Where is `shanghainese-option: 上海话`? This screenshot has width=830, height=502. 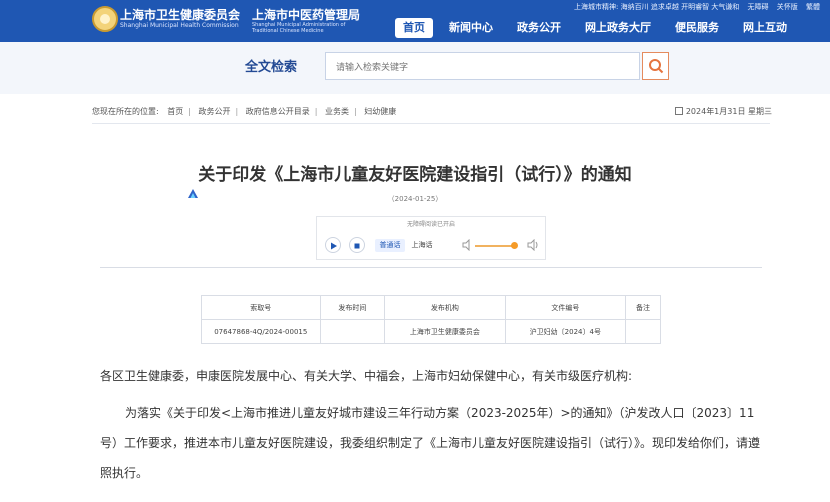
shanghainese-option: 上海话 is located at coordinates (422, 245).